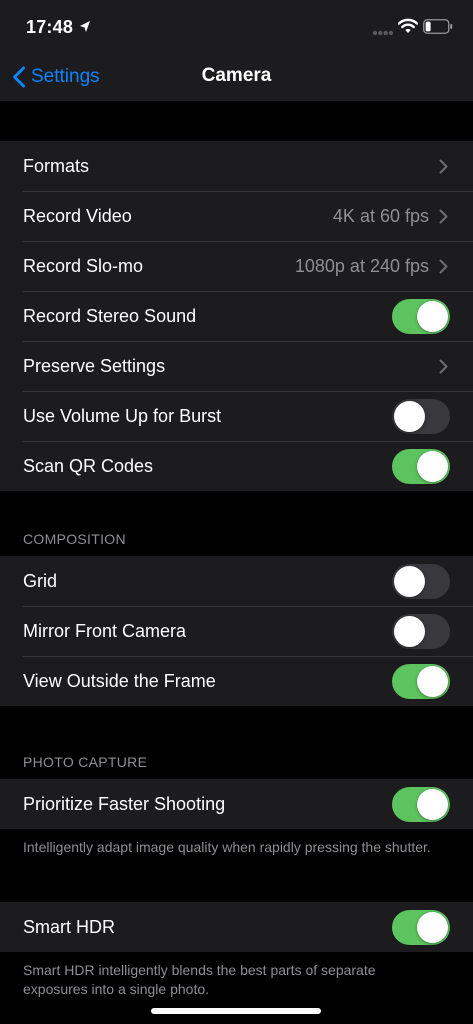  What do you see at coordinates (236, 216) in the screenshot?
I see `row-record-video: Record Video 4K at 60 fps` at bounding box center [236, 216].